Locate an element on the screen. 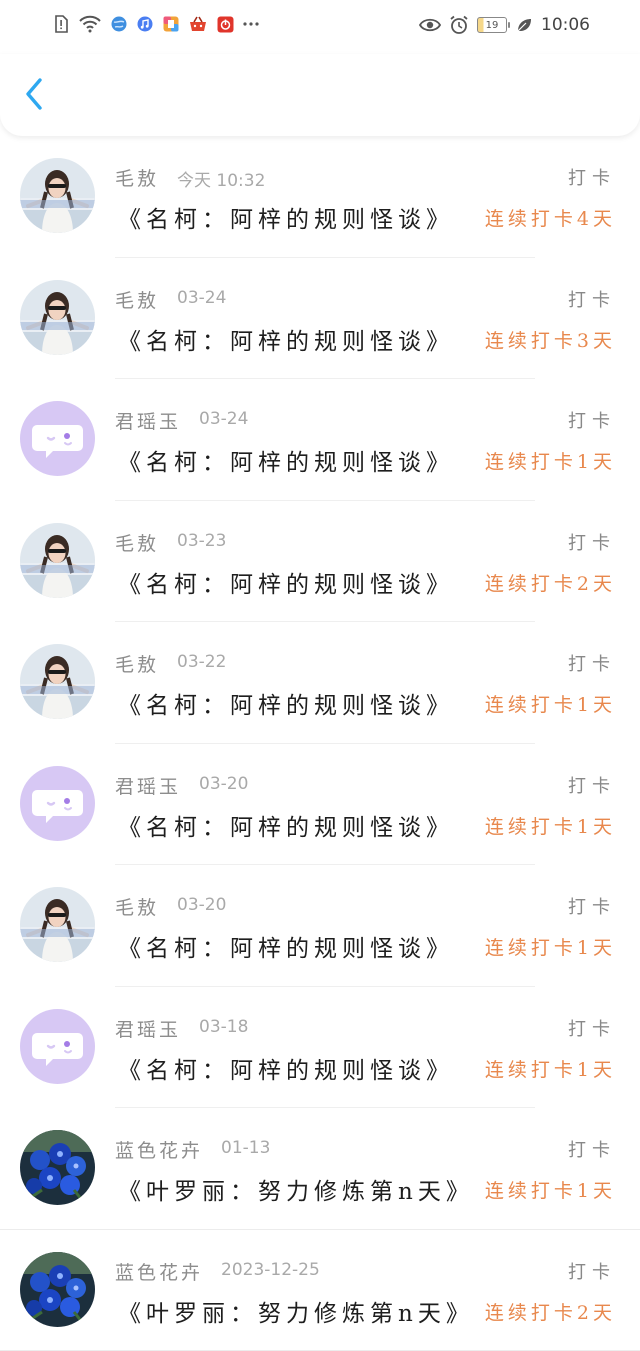  alert-icon is located at coordinates (61, 24).